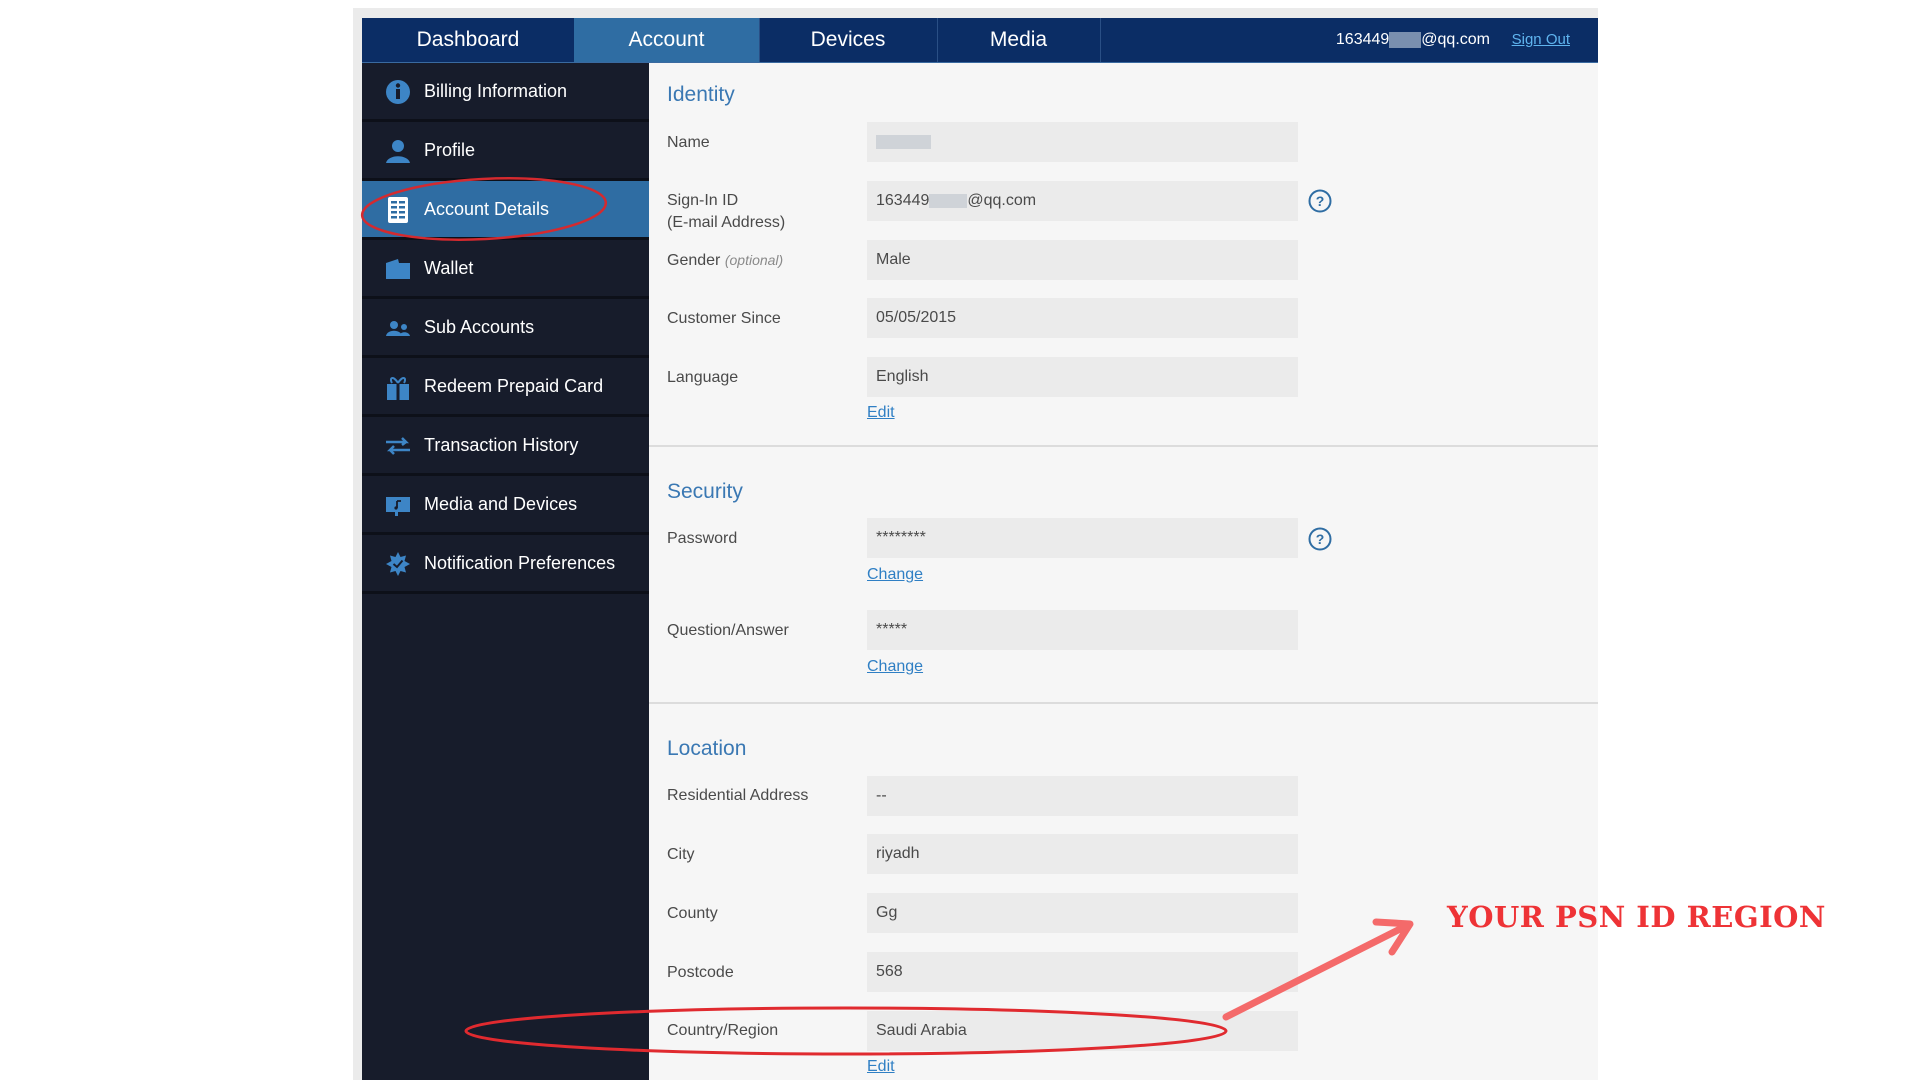  I want to click on sign-in-id-prefix: 163449, so click(903, 200).